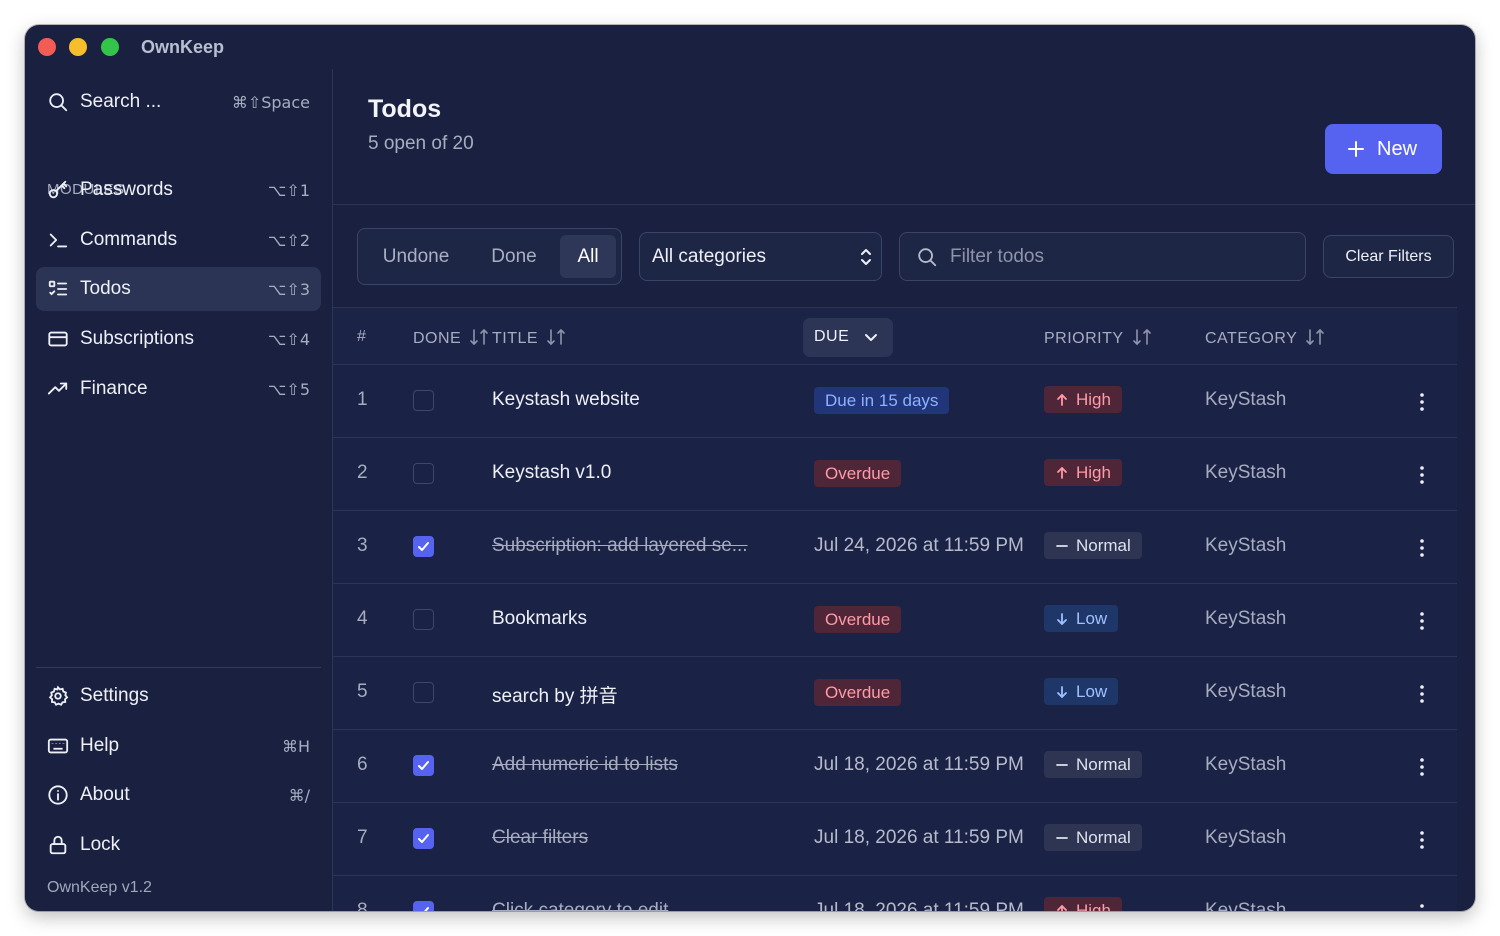 The width and height of the screenshot is (1500, 936). Describe the element at coordinates (539, 619) in the screenshot. I see `todo-title: Bookmarks` at that location.